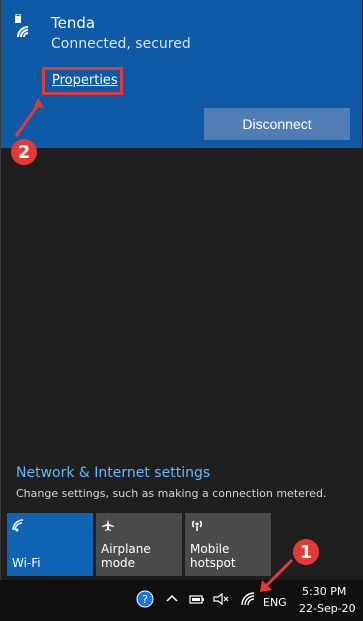 The image size is (363, 621). What do you see at coordinates (277, 124) in the screenshot?
I see `disconnect-button: Disconnect` at bounding box center [277, 124].